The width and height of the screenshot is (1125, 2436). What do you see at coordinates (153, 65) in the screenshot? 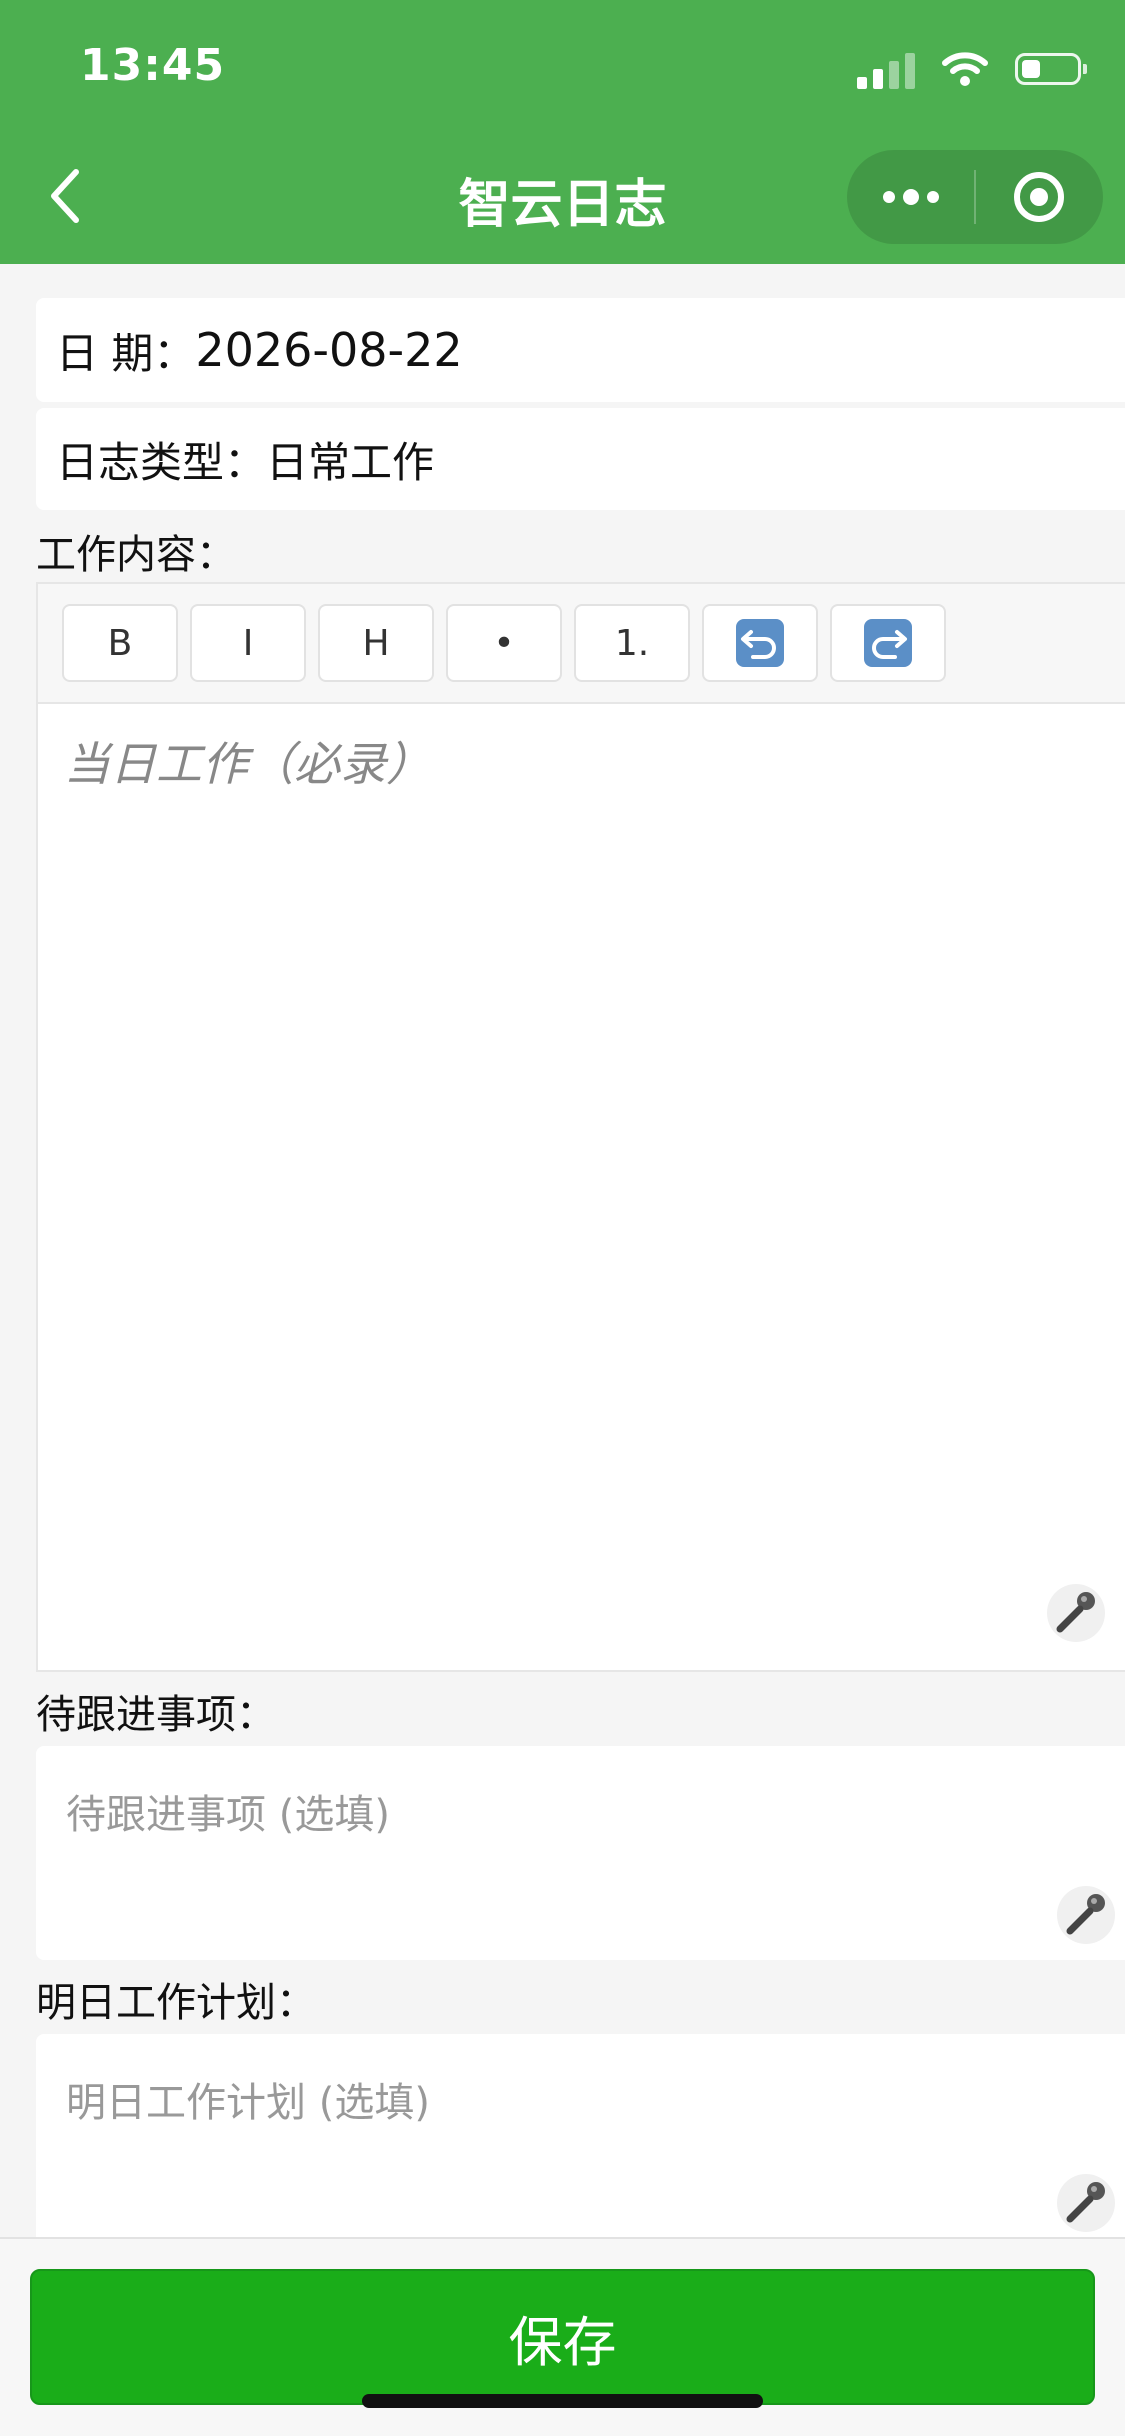
I see `status-time: 13:45` at bounding box center [153, 65].